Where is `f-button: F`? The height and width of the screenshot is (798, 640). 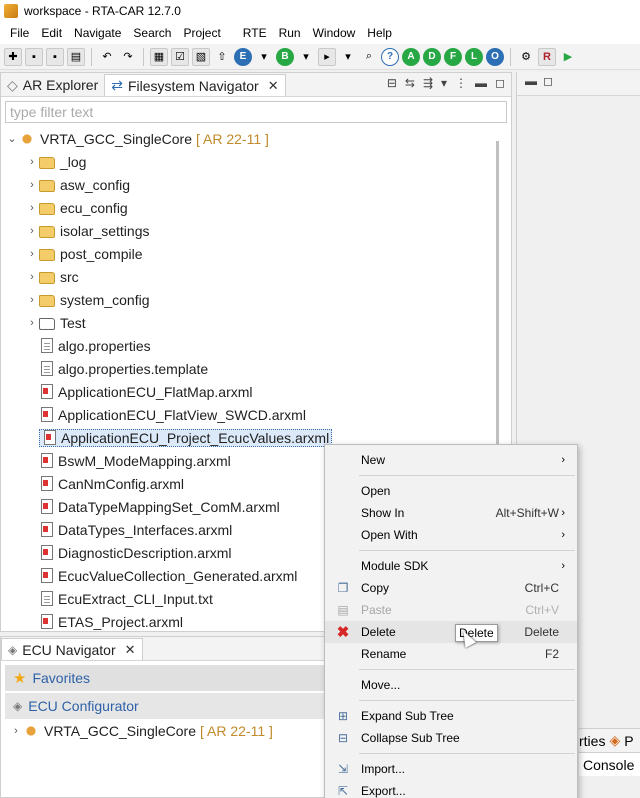
f-button: F is located at coordinates (453, 56).